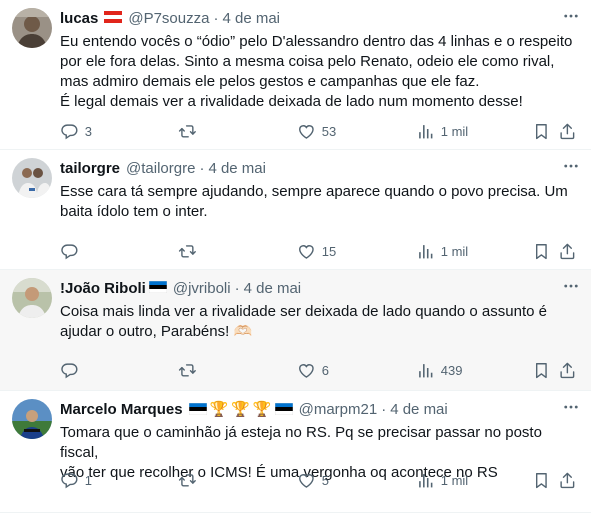  What do you see at coordinates (88, 131) in the screenshot?
I see `reply-count: 3` at bounding box center [88, 131].